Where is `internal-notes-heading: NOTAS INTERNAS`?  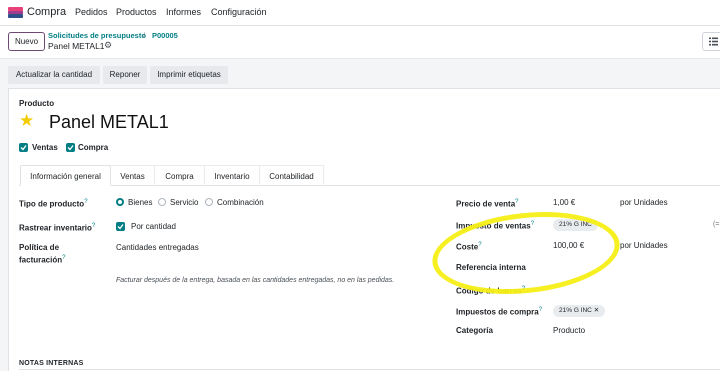
internal-notes-heading: NOTAS INTERNAS is located at coordinates (51, 363).